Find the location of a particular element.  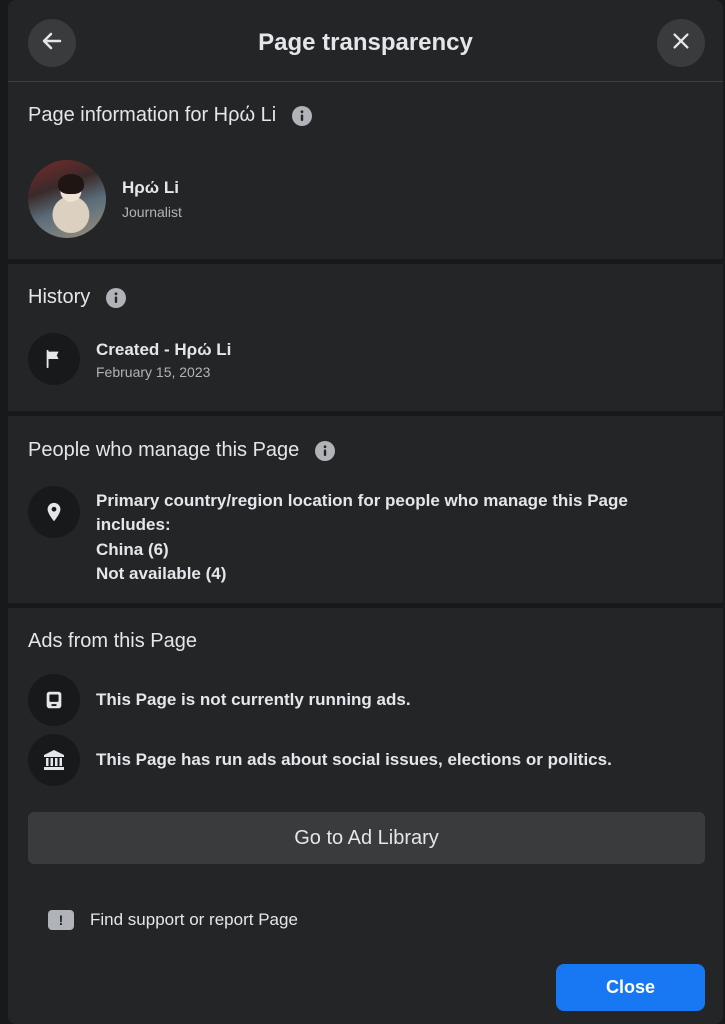

history-heading: History is located at coordinates (77, 297).